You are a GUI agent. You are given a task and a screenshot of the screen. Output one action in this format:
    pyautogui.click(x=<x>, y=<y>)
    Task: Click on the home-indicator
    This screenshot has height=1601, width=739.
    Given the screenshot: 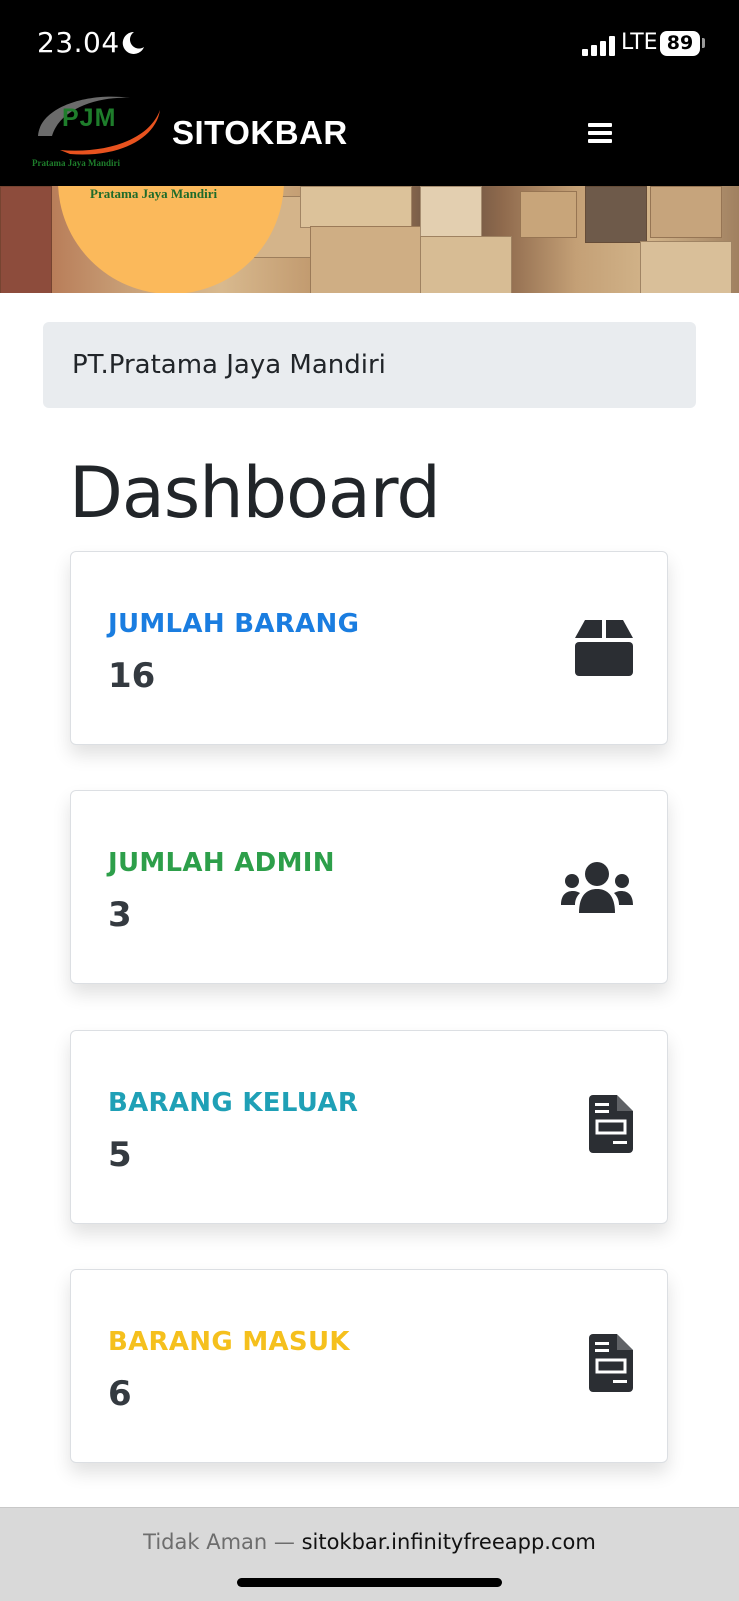 What is the action you would take?
    pyautogui.click(x=369, y=1582)
    